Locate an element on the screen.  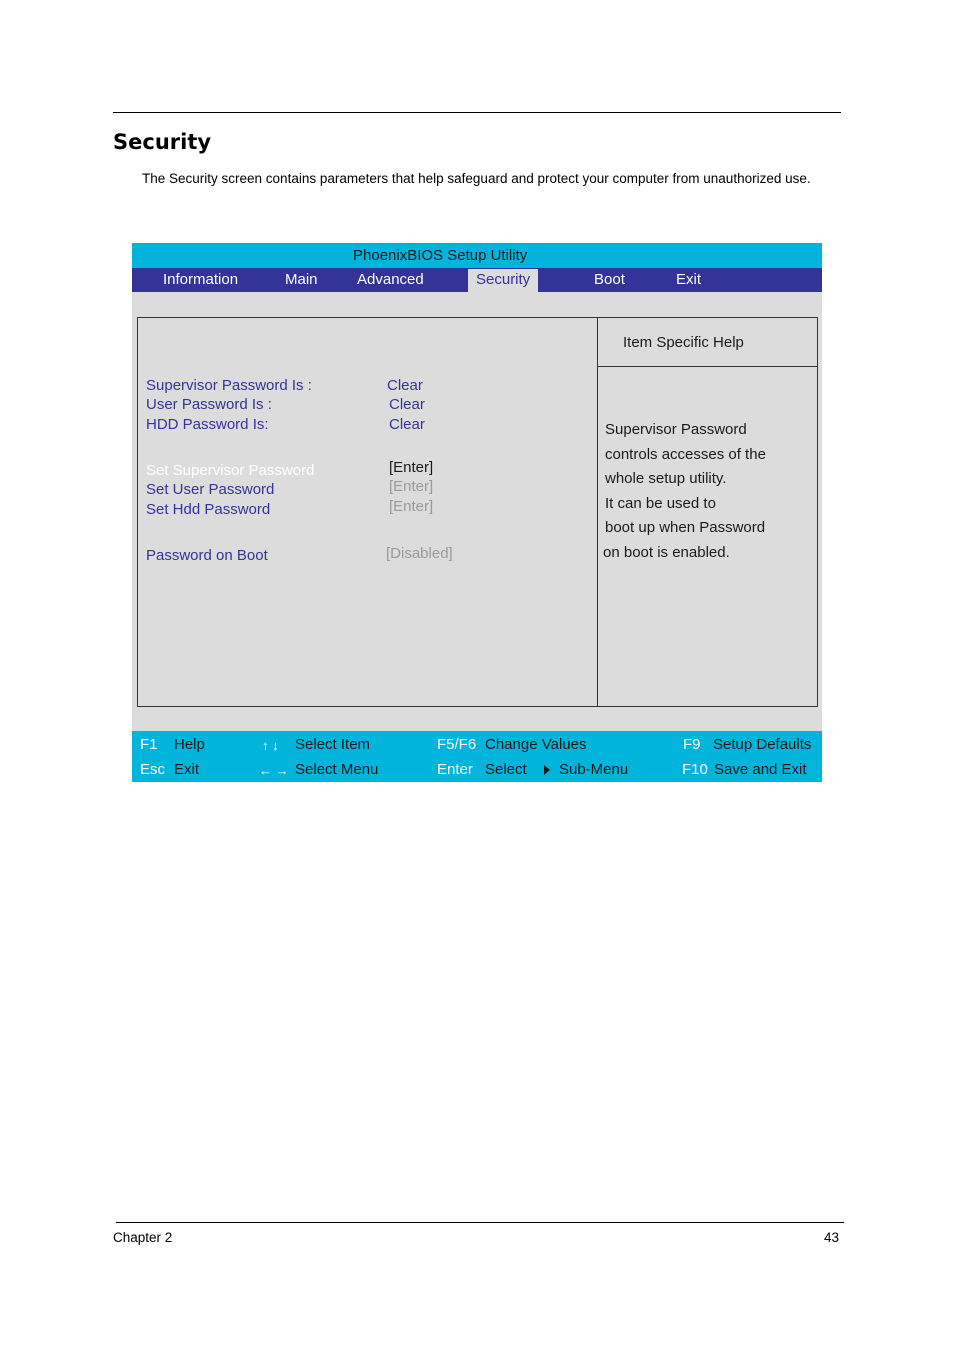
help-title: Item Specific Help is located at coordinates (683, 342).